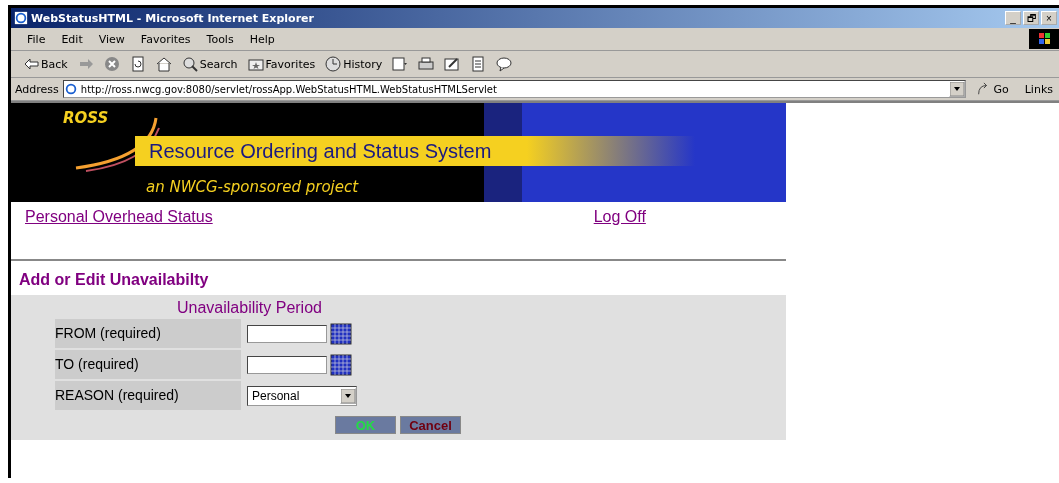 This screenshot has width=1059, height=483. I want to click on field-label: REASON (required), so click(148, 395).